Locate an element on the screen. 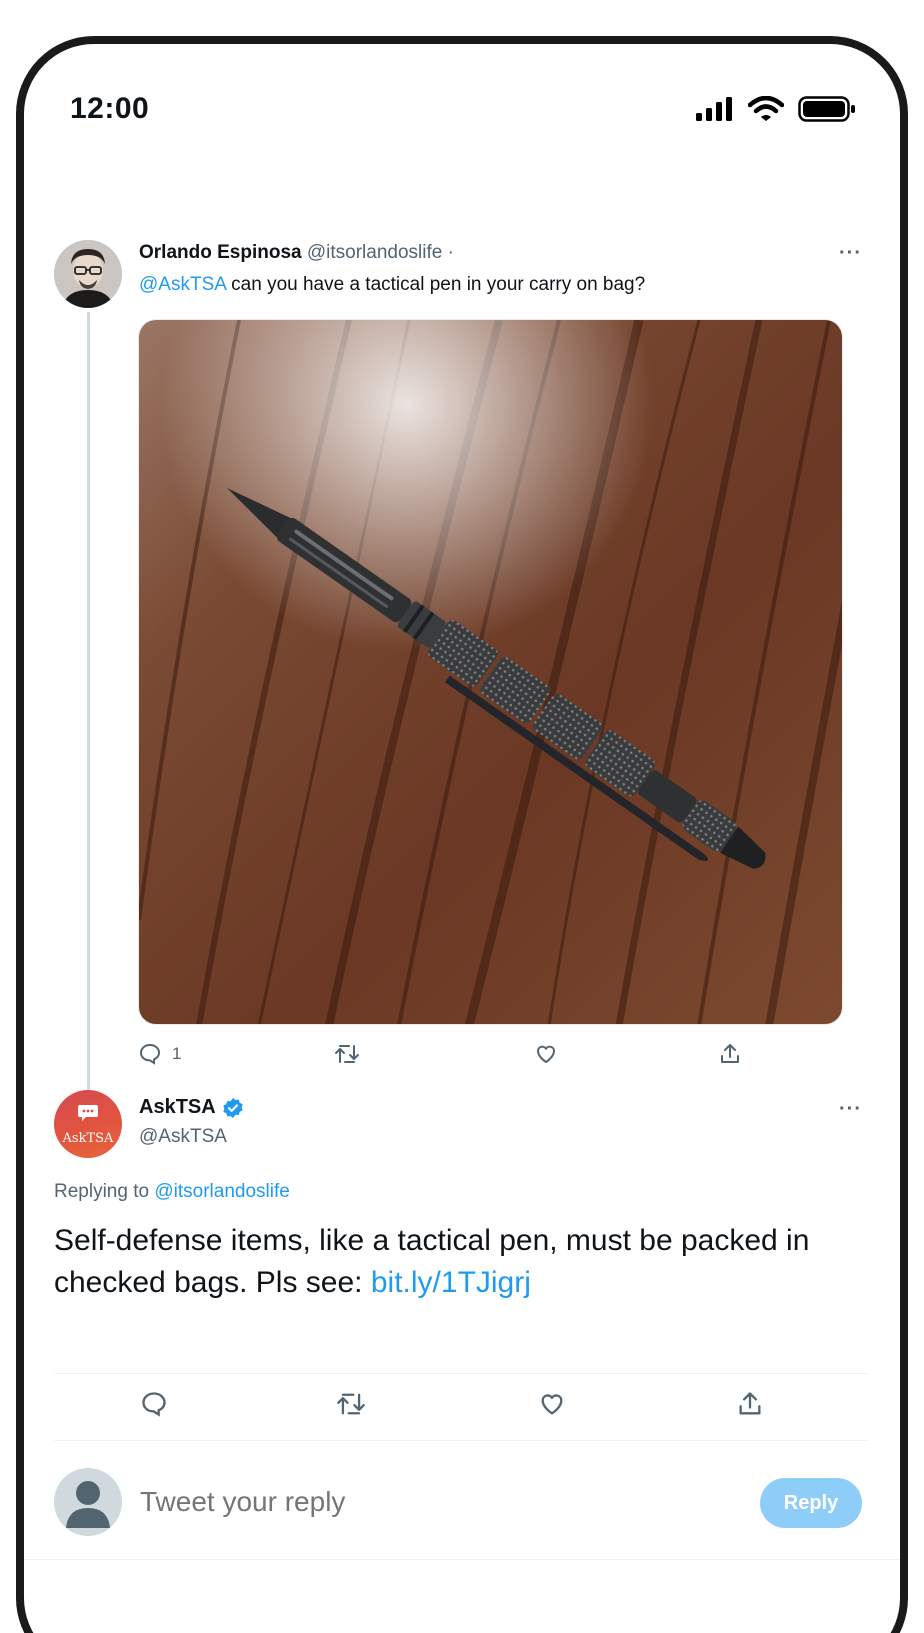  replying-to: Replying to @itsorlandoslife is located at coordinates (172, 1192).